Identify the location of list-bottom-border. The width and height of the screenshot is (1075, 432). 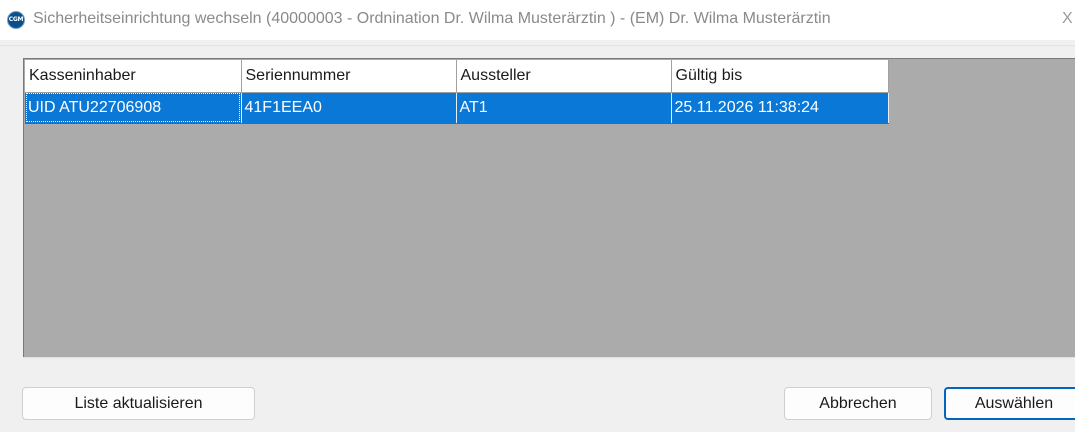
(549, 357).